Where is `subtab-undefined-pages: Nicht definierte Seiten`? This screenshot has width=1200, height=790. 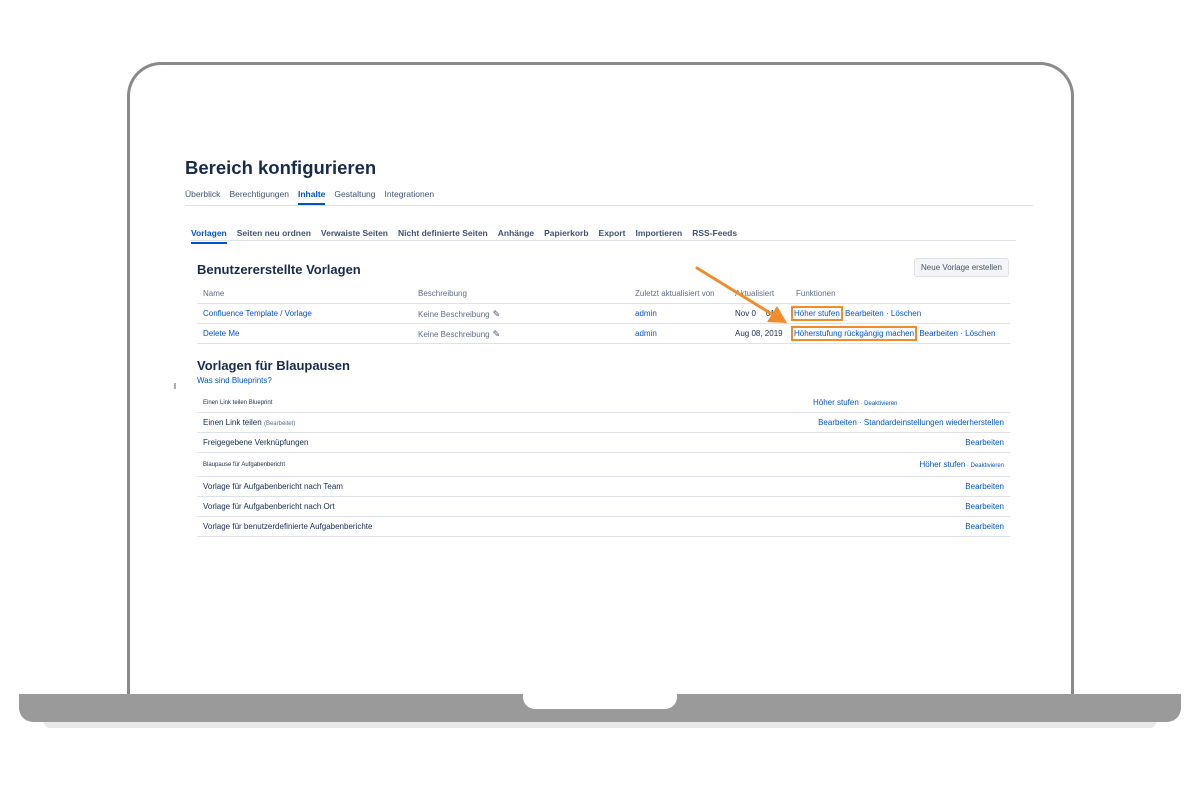 subtab-undefined-pages: Nicht definierte Seiten is located at coordinates (443, 236).